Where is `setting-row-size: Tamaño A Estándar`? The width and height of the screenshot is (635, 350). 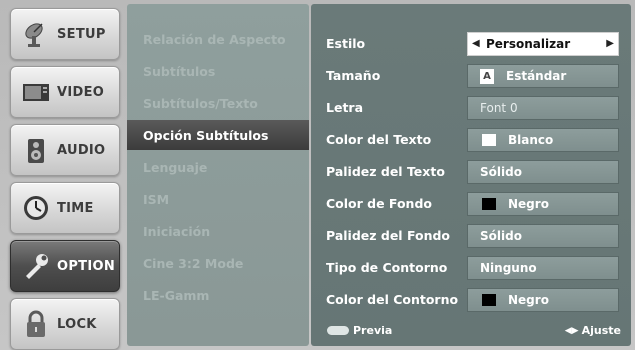 setting-row-size: Tamaño A Estándar is located at coordinates (471, 77).